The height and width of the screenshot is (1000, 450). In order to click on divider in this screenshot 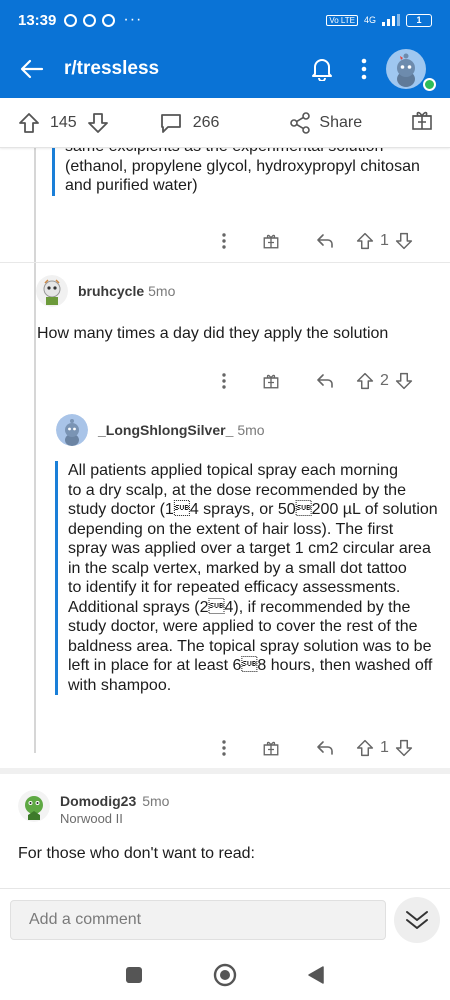, I will do `click(225, 262)`.